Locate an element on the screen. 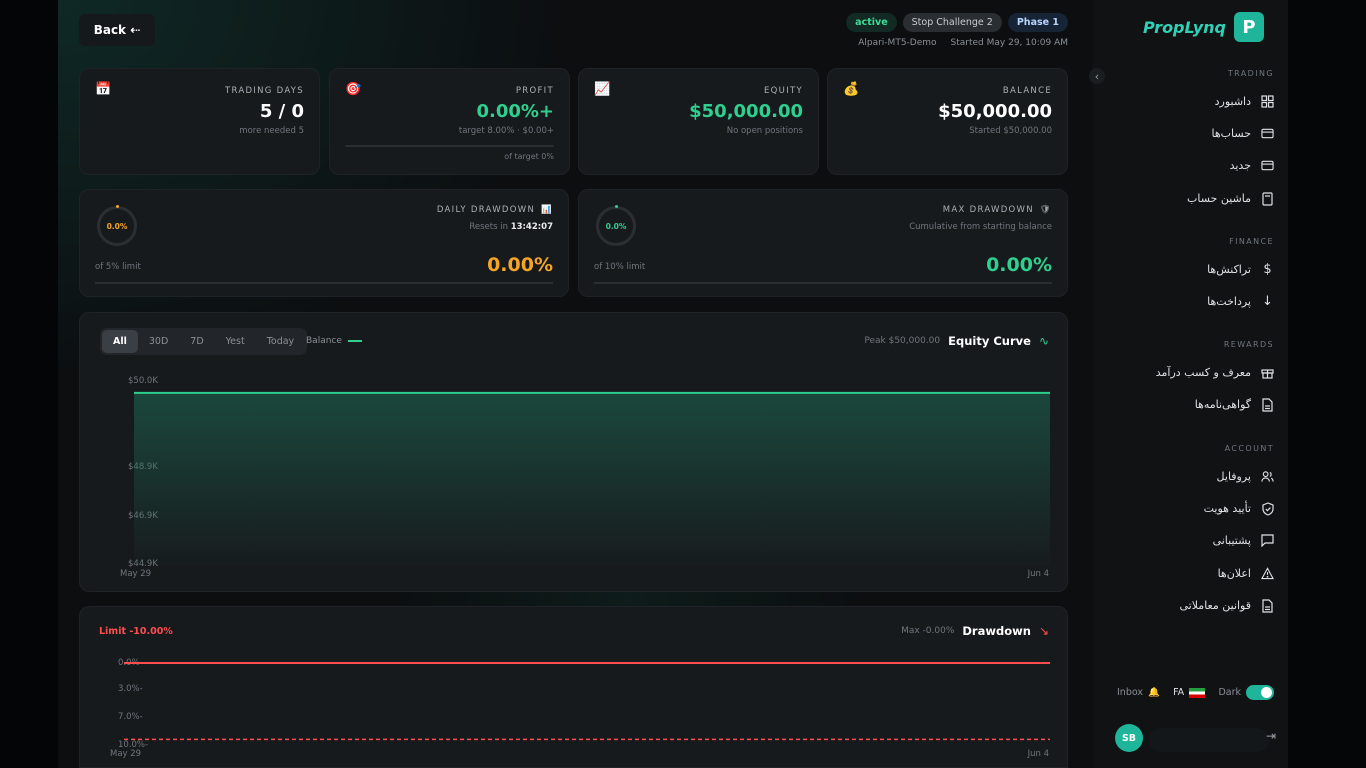 The width and height of the screenshot is (1366, 768). started-time: Started May 29, 10:09 AM is located at coordinates (1009, 43).